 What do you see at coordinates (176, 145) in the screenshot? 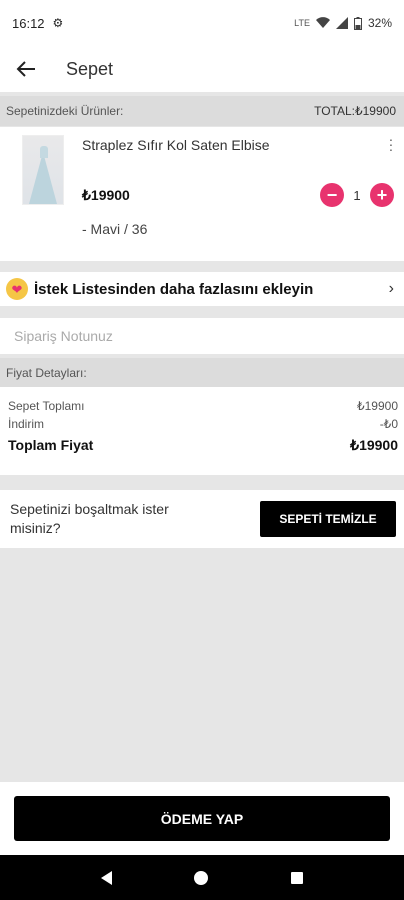
I see `product-name: Straplez Sıfır Kol Saten Elbise` at bounding box center [176, 145].